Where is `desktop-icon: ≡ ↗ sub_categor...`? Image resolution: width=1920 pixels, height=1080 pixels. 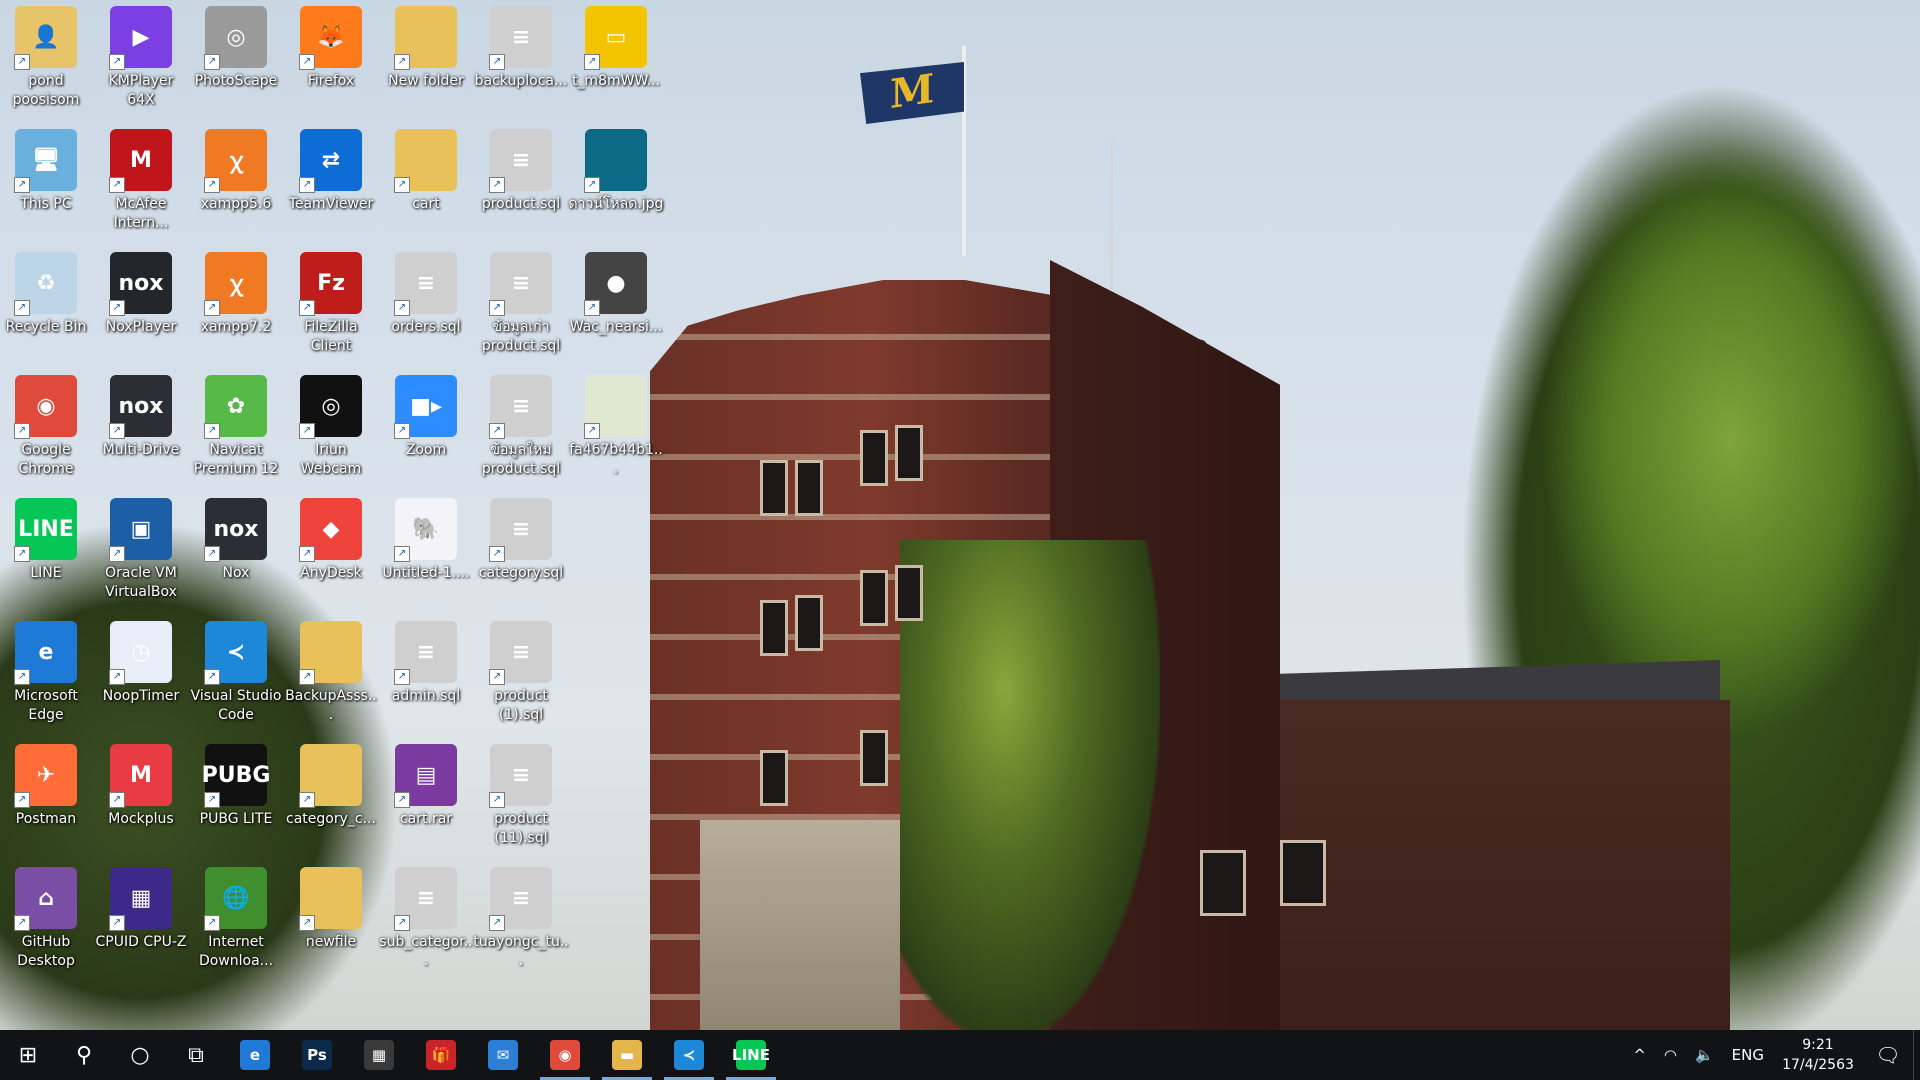 desktop-icon: ≡ ↗ sub_categor... is located at coordinates (426, 920).